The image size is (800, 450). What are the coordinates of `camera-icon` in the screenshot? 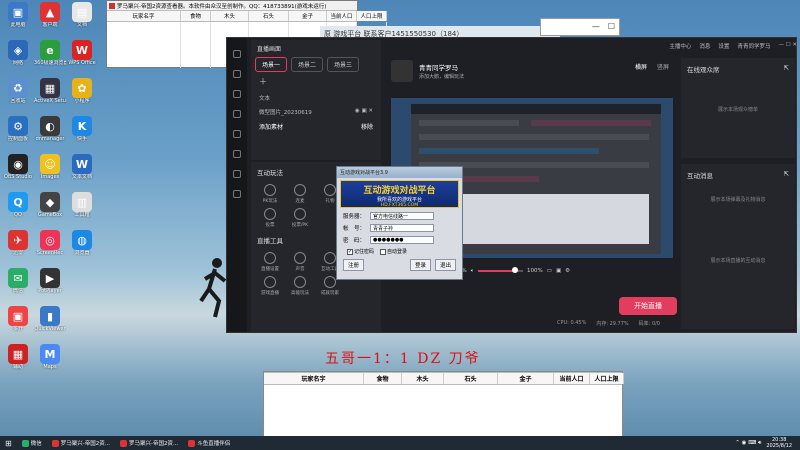 It's located at (237, 74).